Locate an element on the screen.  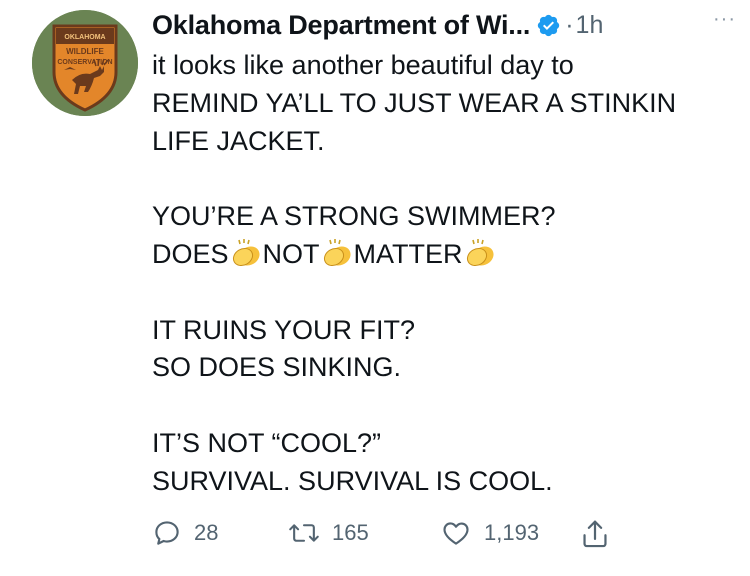
tweet-line: LIFE JACKET. is located at coordinates (238, 140).